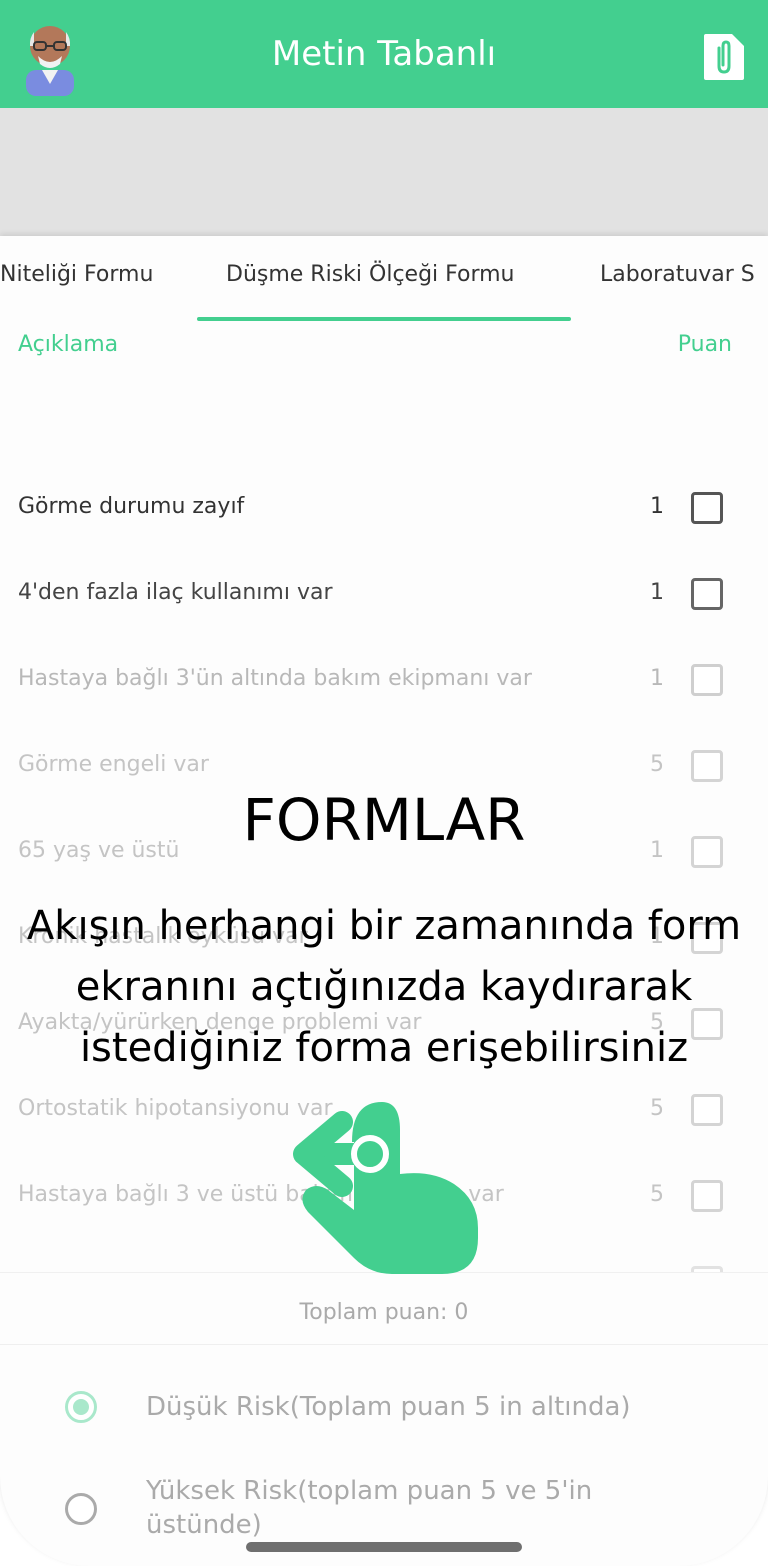 The image size is (768, 1566). I want to click on app-bar: Metin Tabanlı, so click(384, 54).